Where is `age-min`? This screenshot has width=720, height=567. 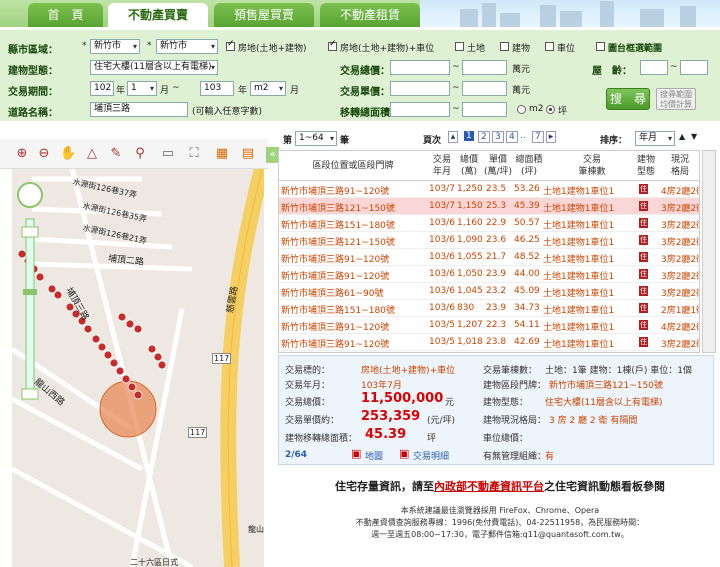
age-min is located at coordinates (654, 67).